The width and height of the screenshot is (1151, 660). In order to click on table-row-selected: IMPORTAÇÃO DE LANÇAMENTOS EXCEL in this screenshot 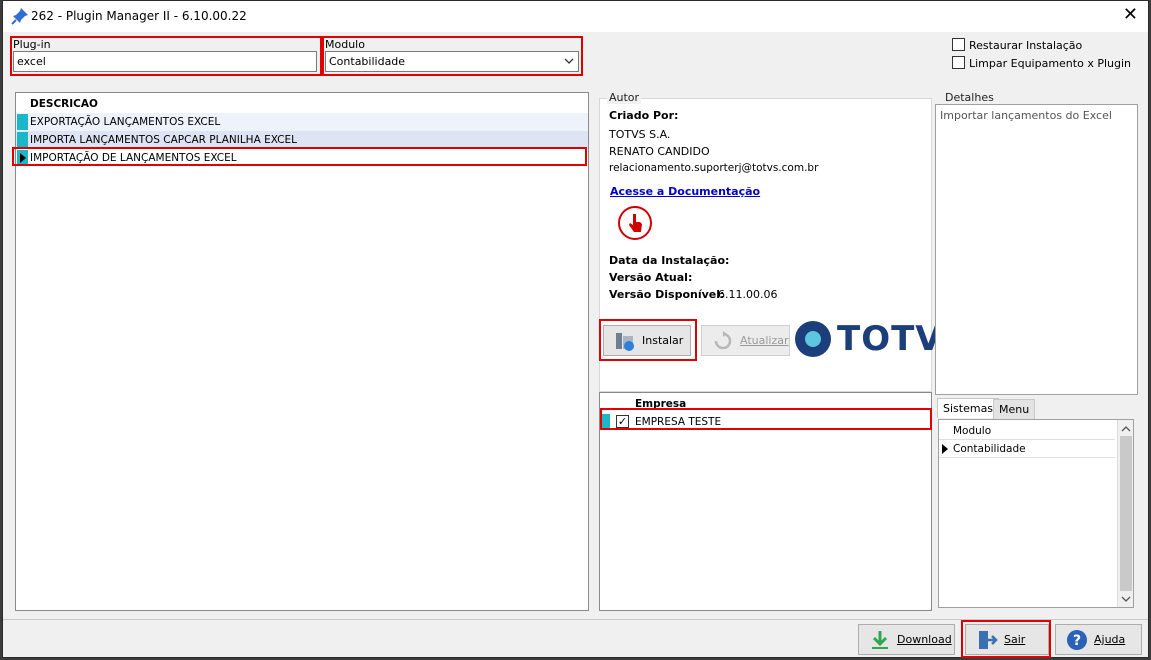, I will do `click(302, 158)`.